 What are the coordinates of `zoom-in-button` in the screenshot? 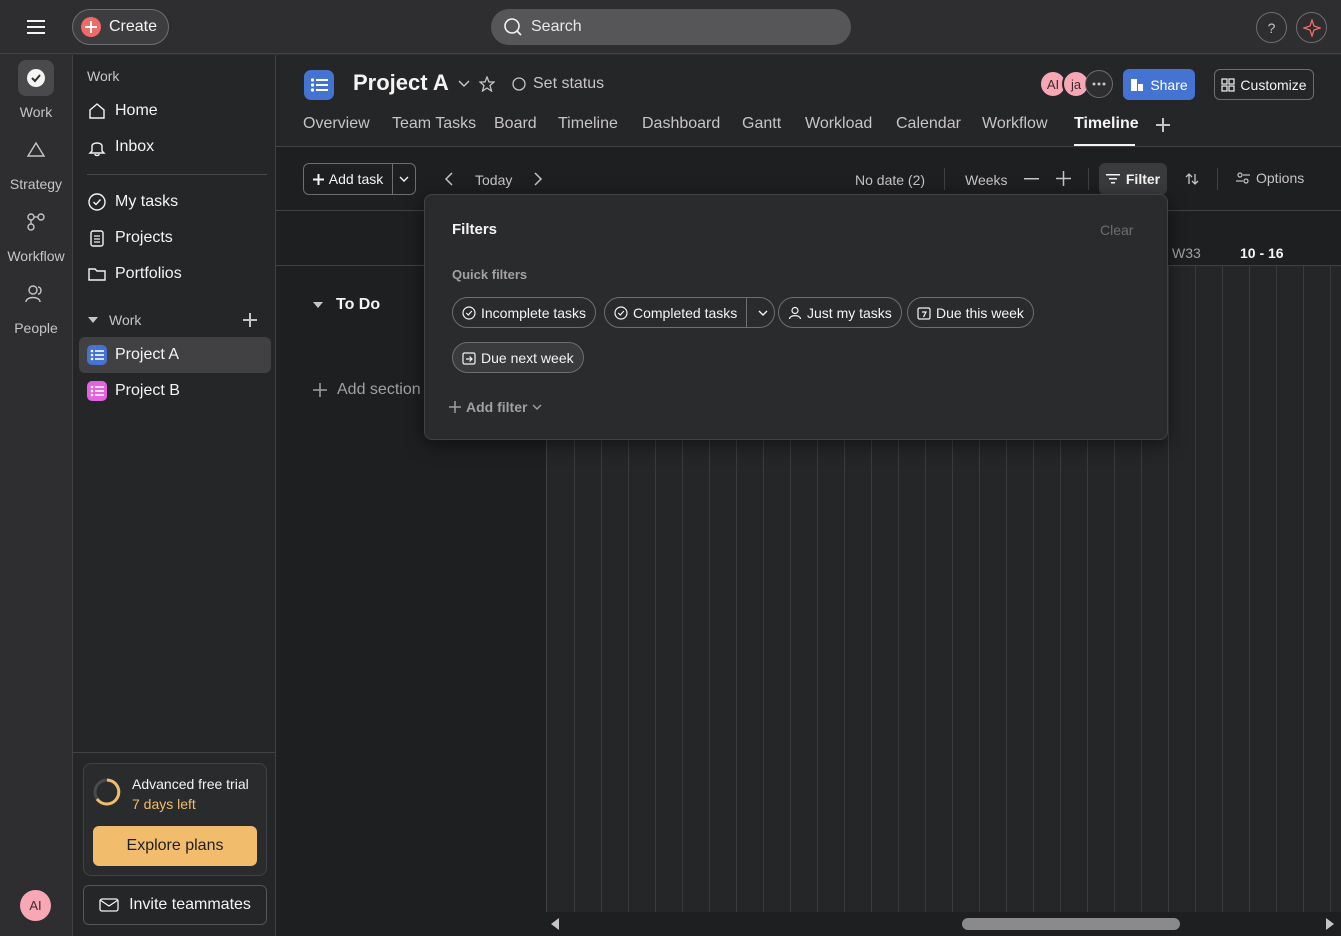 It's located at (1063, 178).